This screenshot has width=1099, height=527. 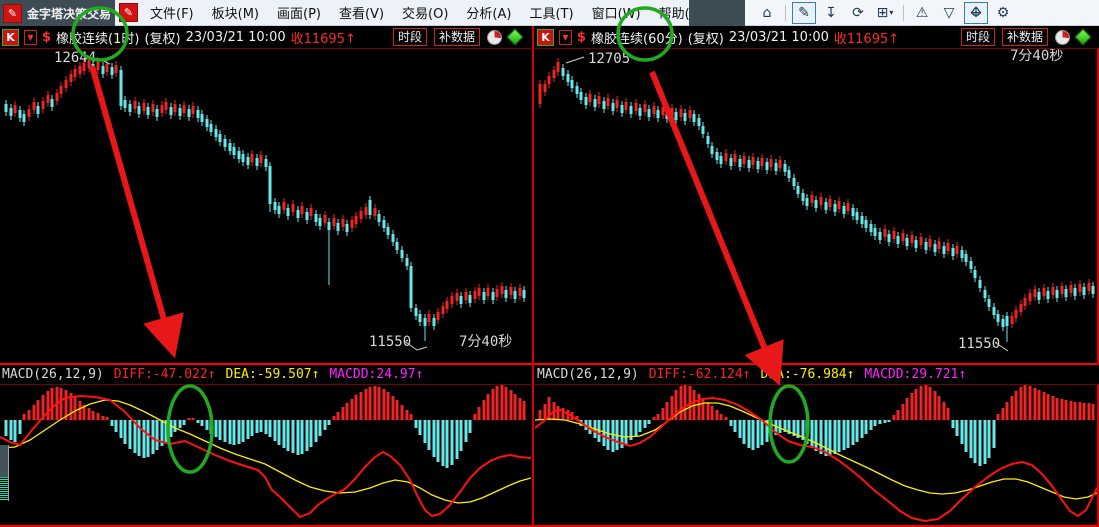 I want to click on draw-pencil-icon: ✎, so click(x=804, y=12).